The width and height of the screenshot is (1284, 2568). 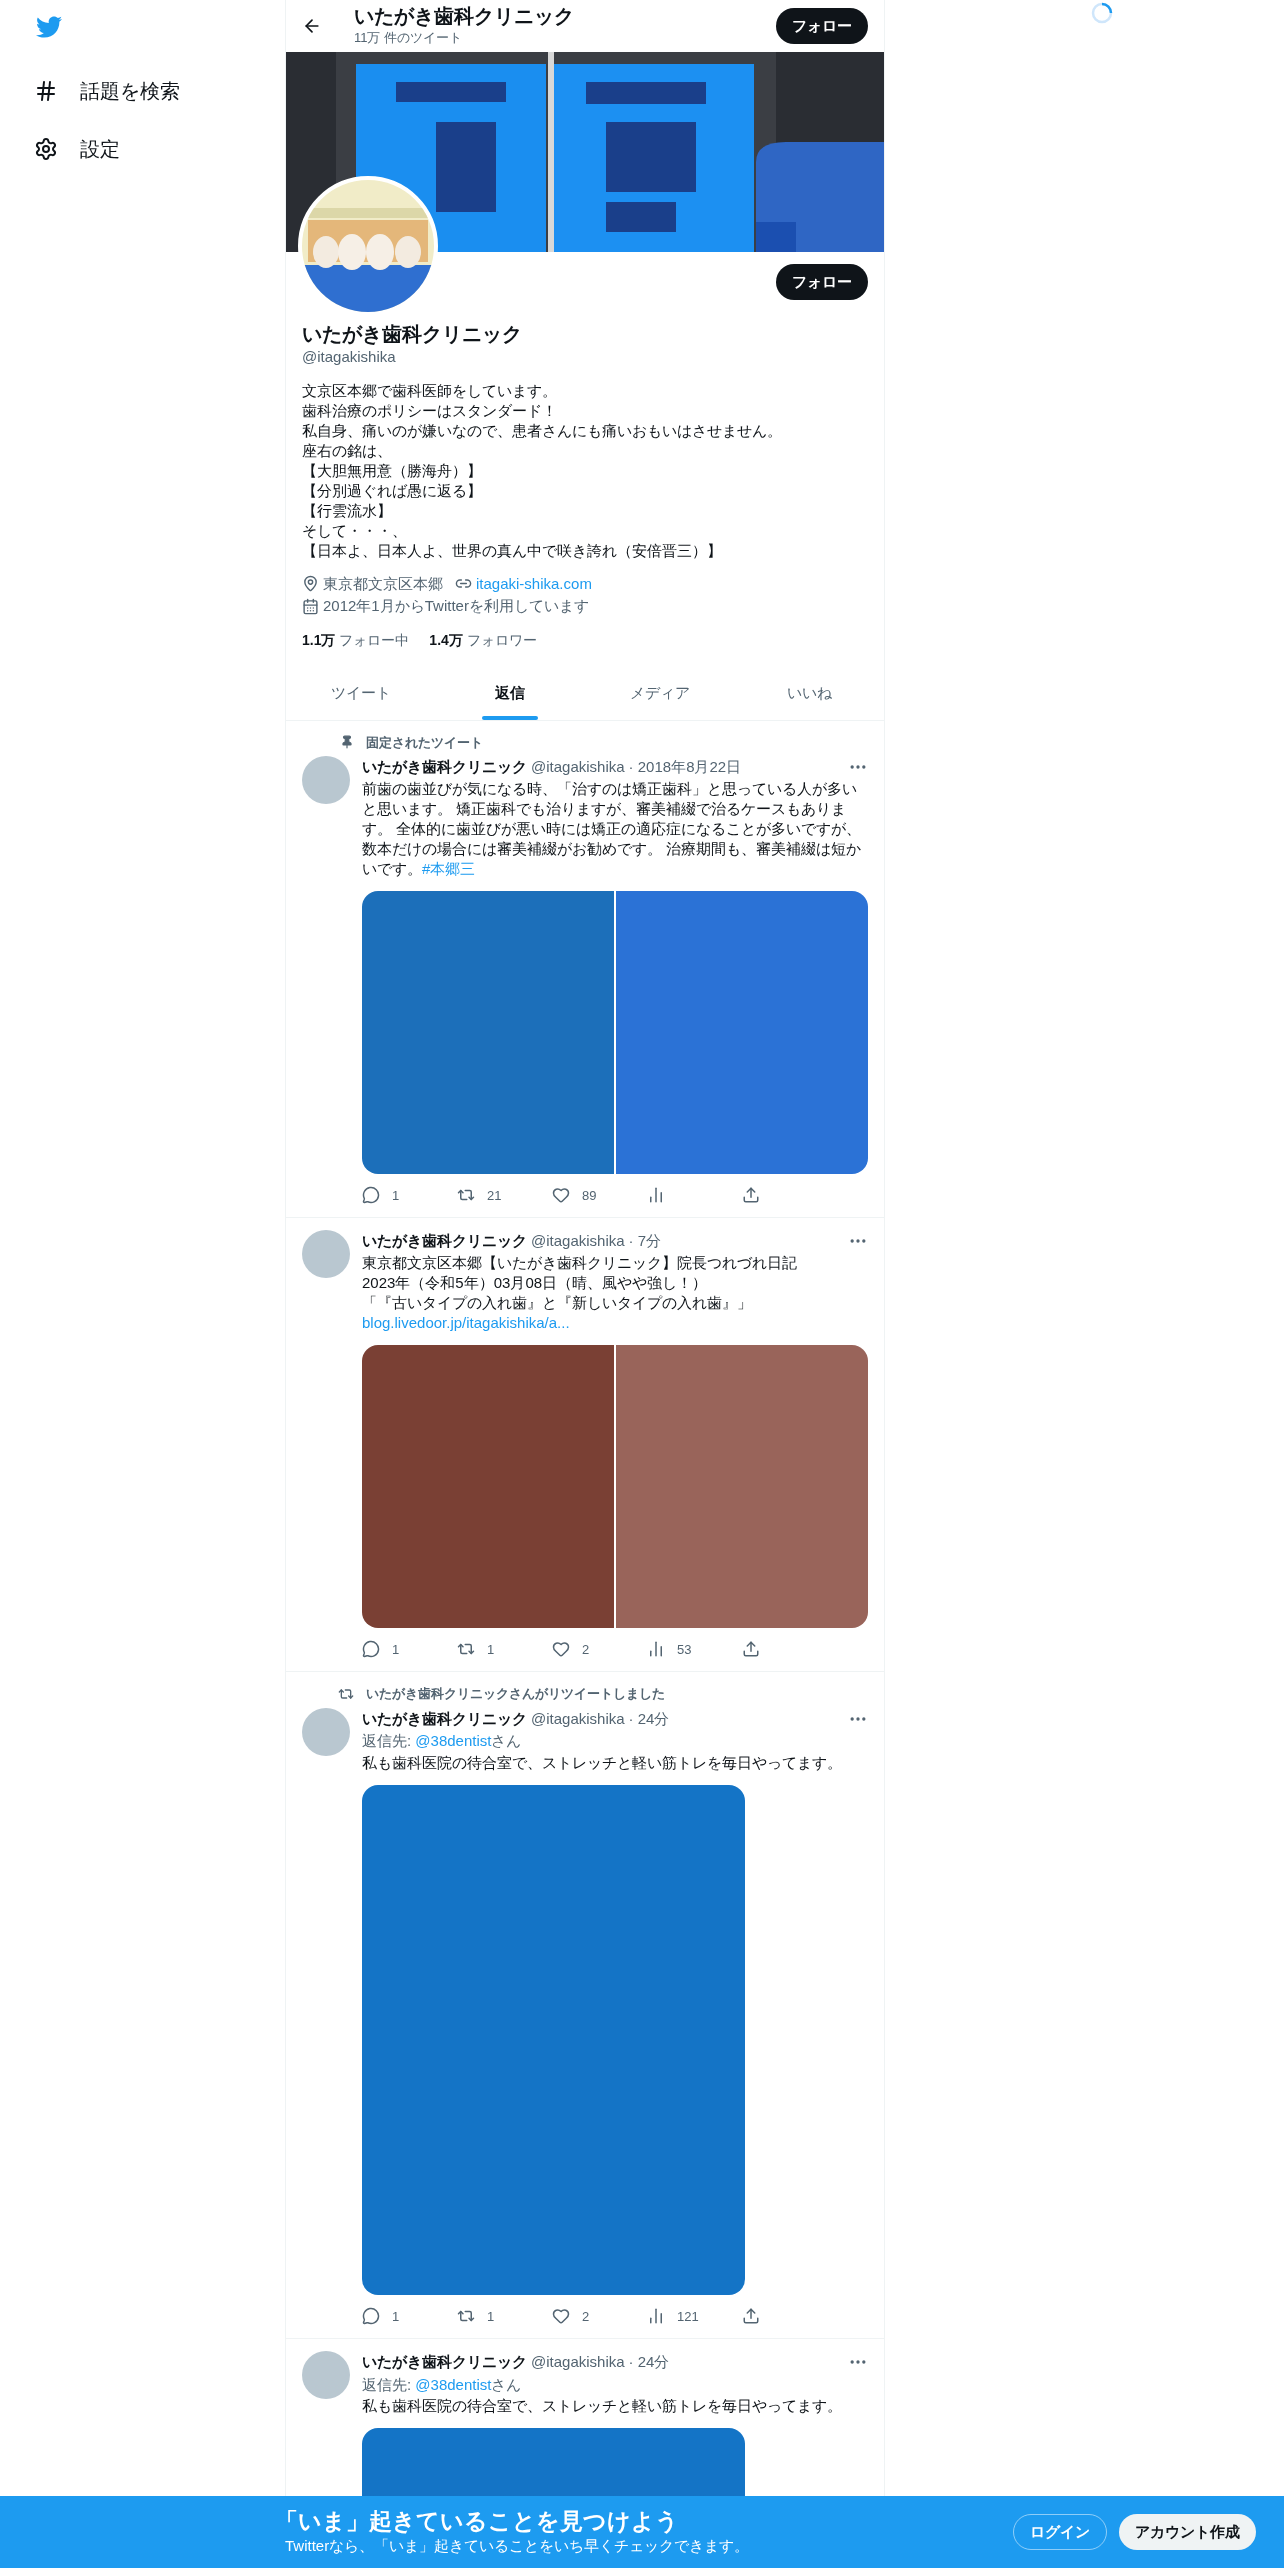 I want to click on pin-icon, so click(x=347, y=742).